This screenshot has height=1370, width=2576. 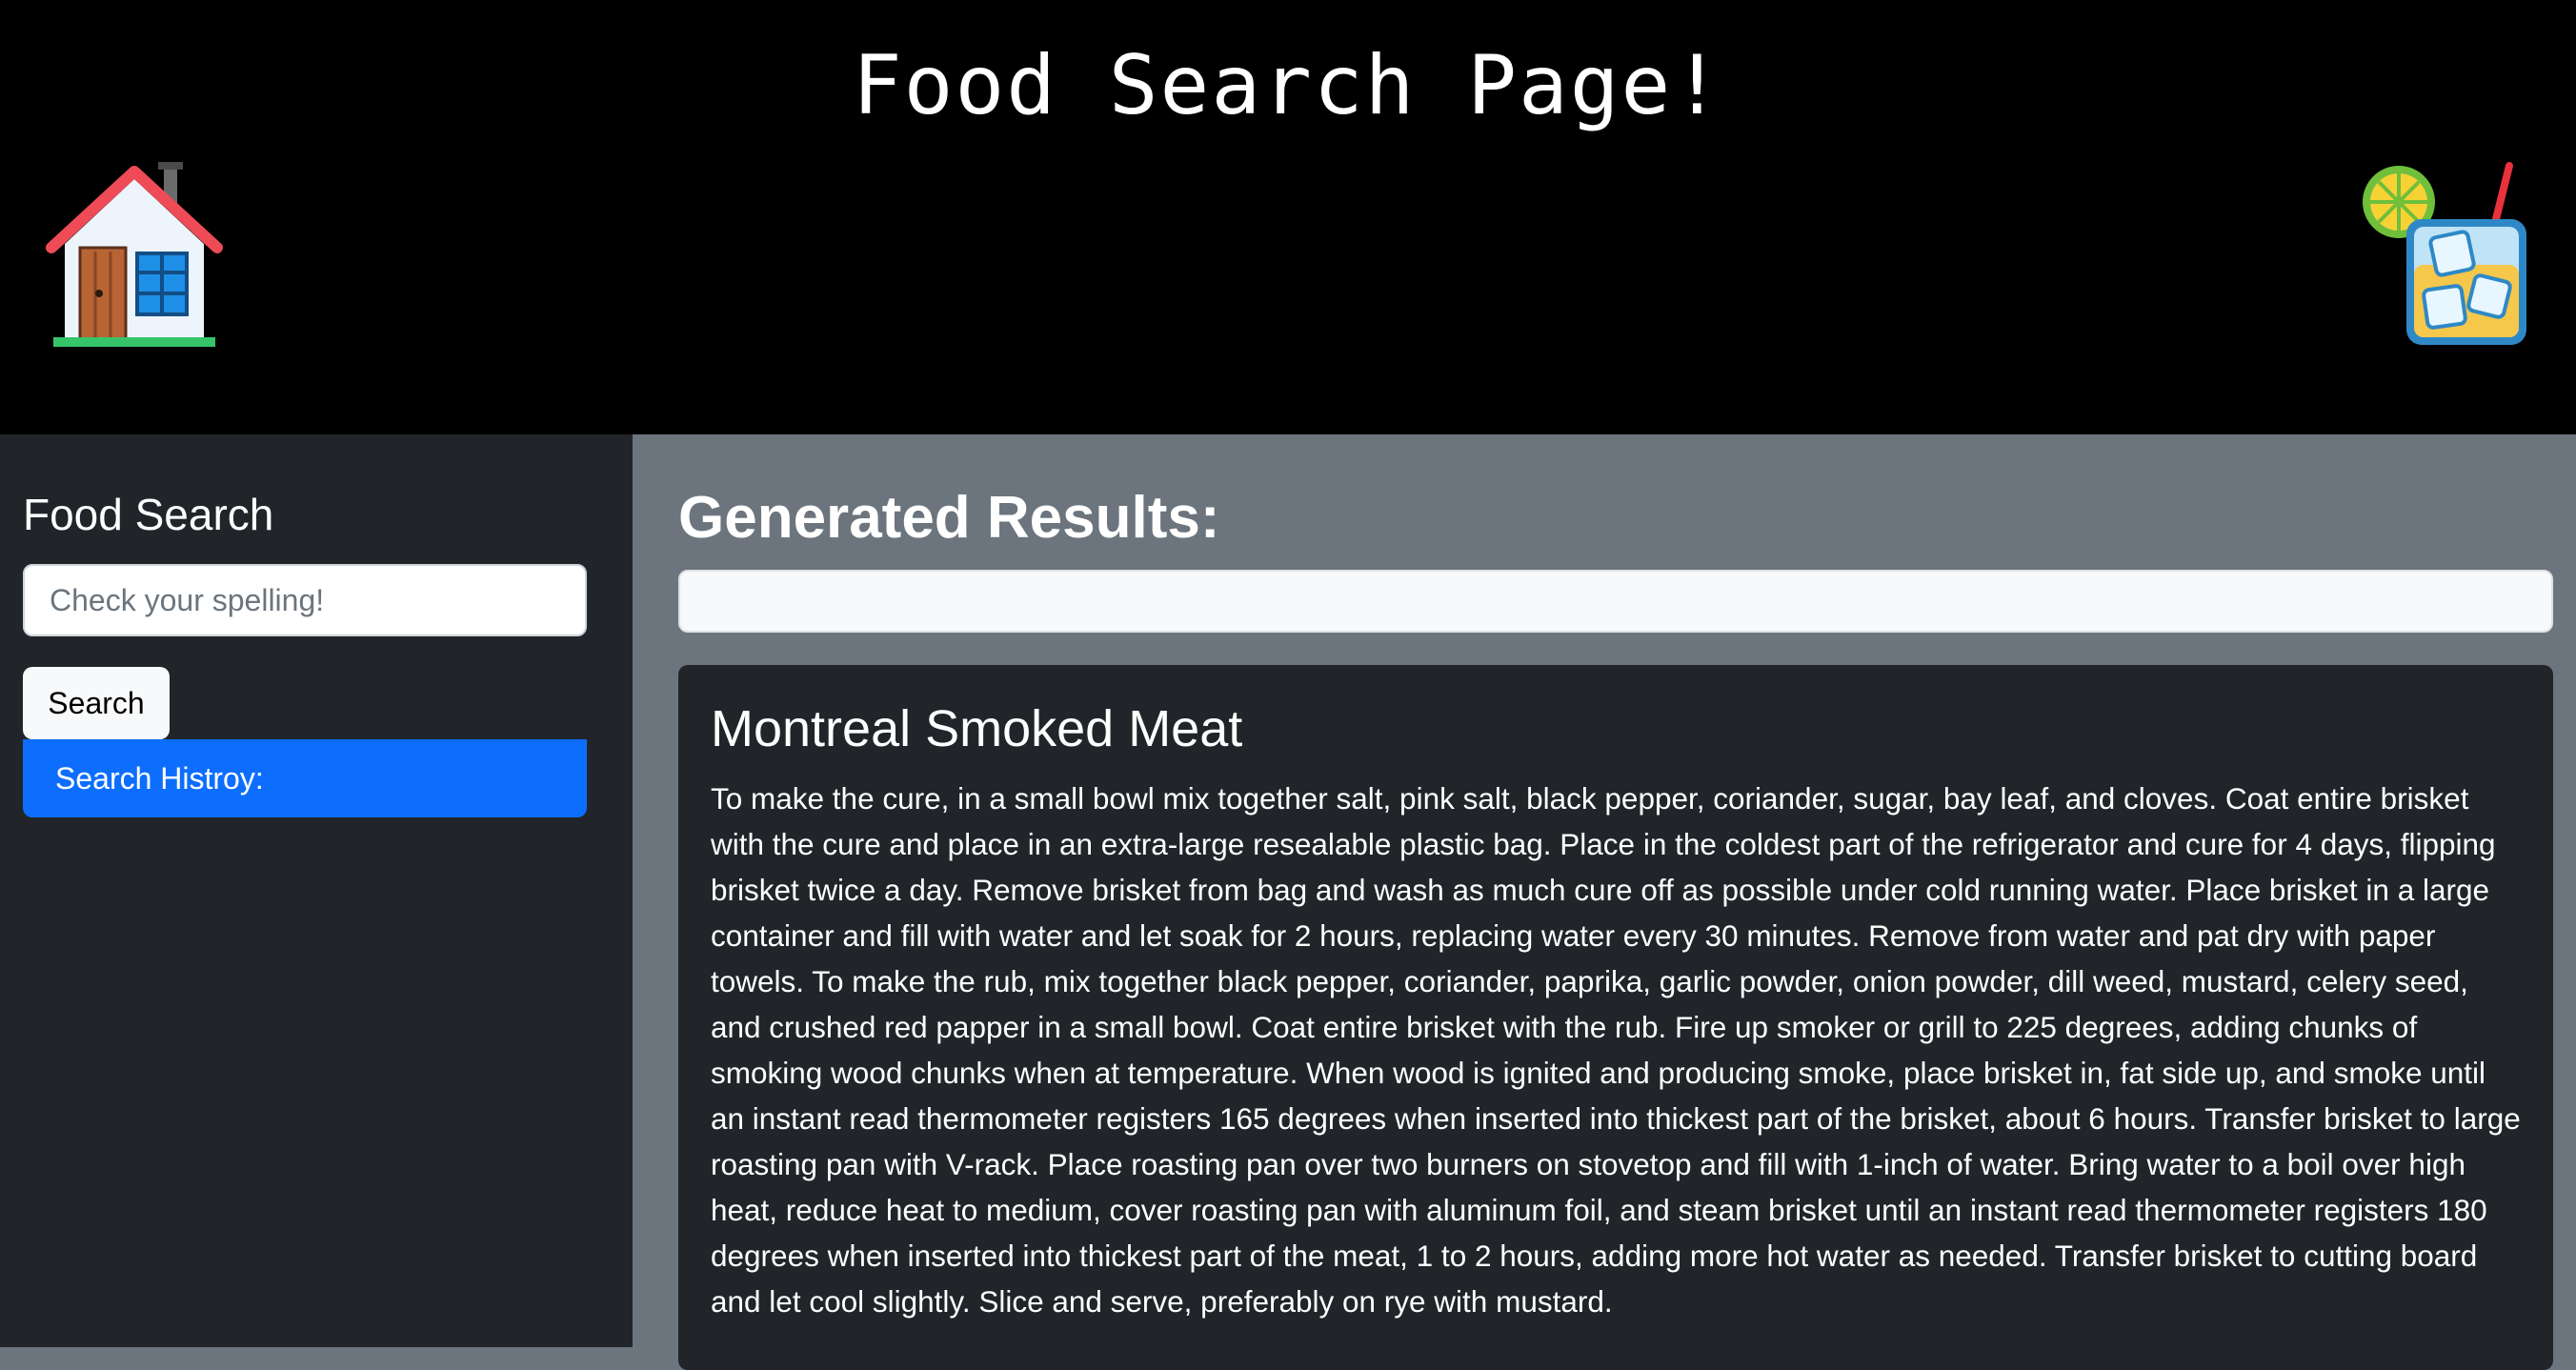 I want to click on search-button: Search, so click(x=97, y=703).